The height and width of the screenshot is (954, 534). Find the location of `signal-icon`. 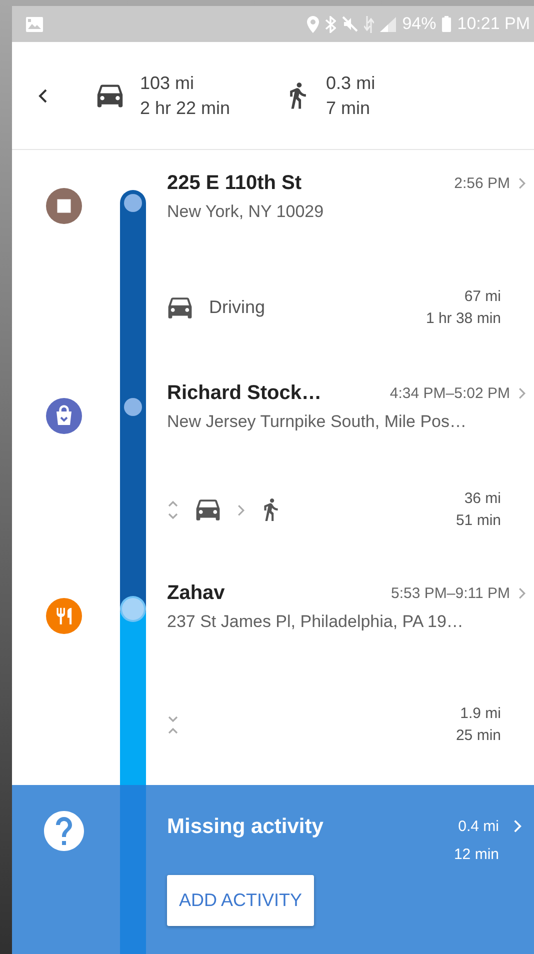

signal-icon is located at coordinates (388, 24).